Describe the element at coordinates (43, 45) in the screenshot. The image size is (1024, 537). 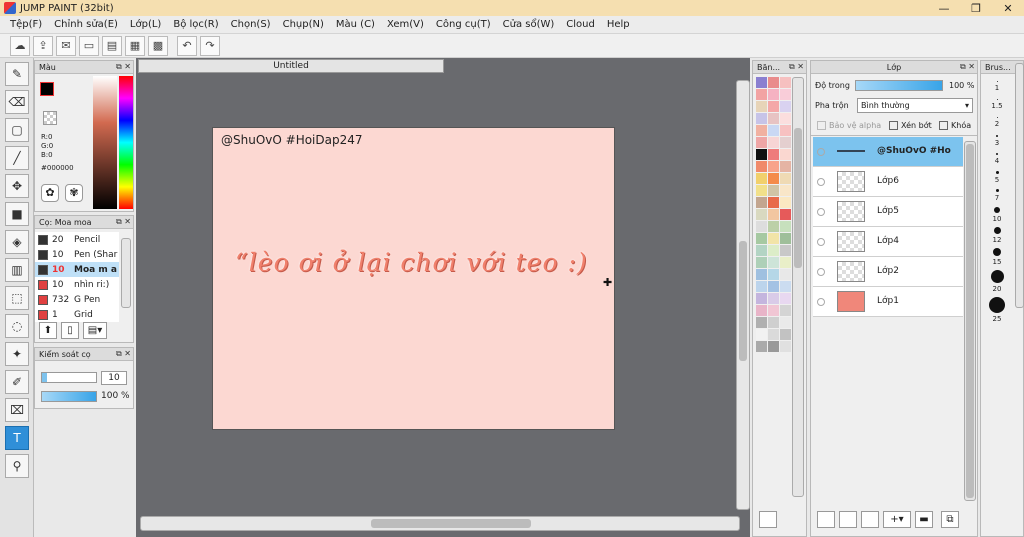
I see `upload-icon: ⇪` at that location.